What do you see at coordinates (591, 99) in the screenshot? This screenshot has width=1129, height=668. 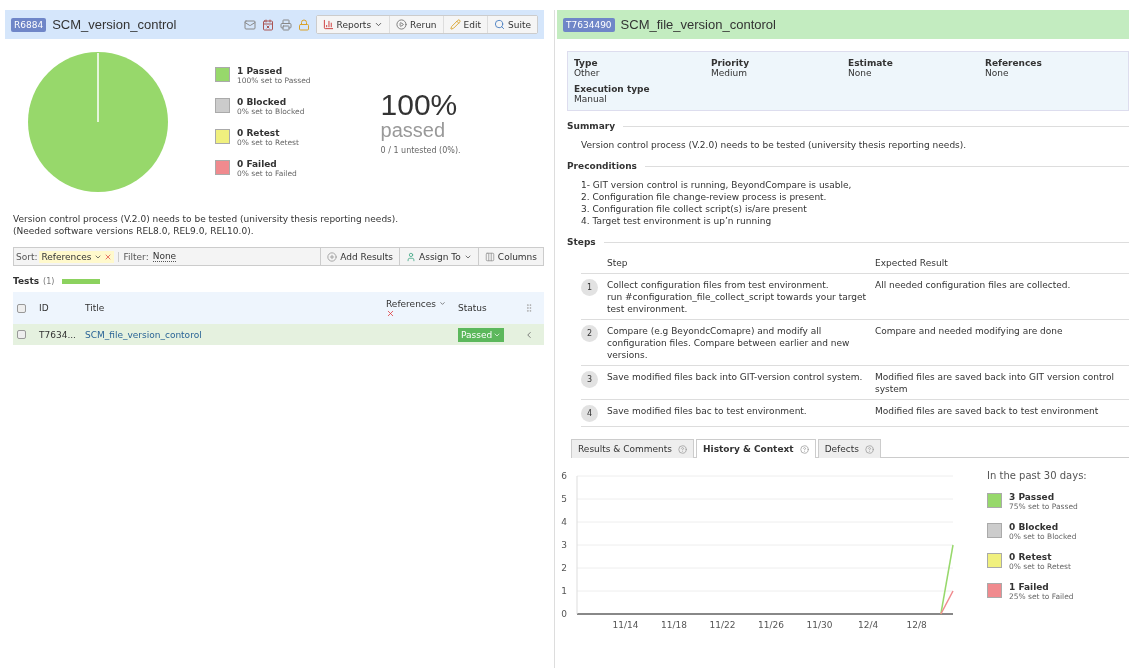 I see `field-value: Manual` at bounding box center [591, 99].